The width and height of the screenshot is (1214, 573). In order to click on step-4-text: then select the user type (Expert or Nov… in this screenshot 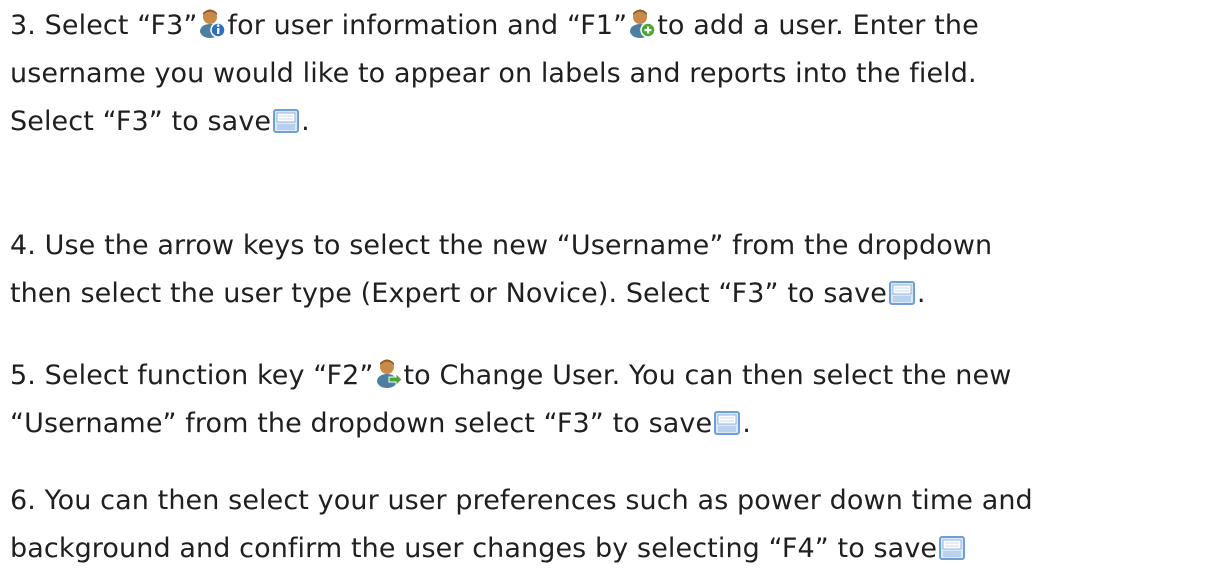, I will do `click(448, 293)`.